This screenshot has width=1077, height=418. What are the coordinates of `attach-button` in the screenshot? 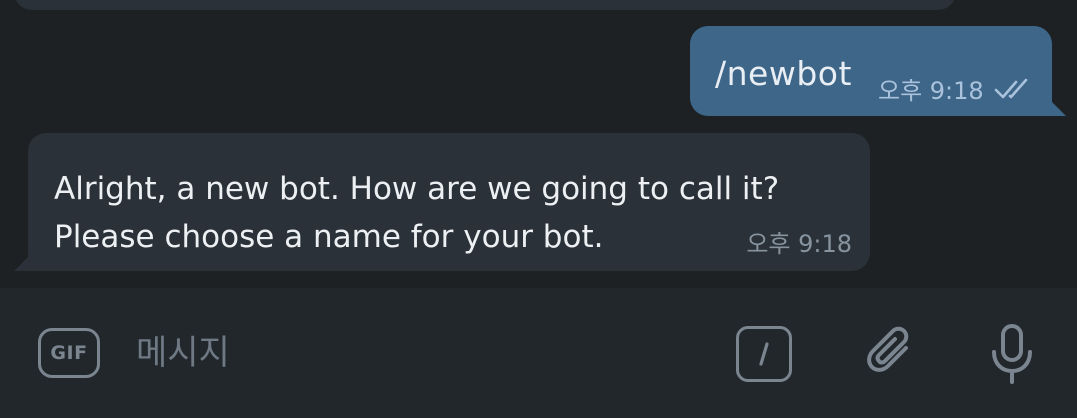 It's located at (892, 354).